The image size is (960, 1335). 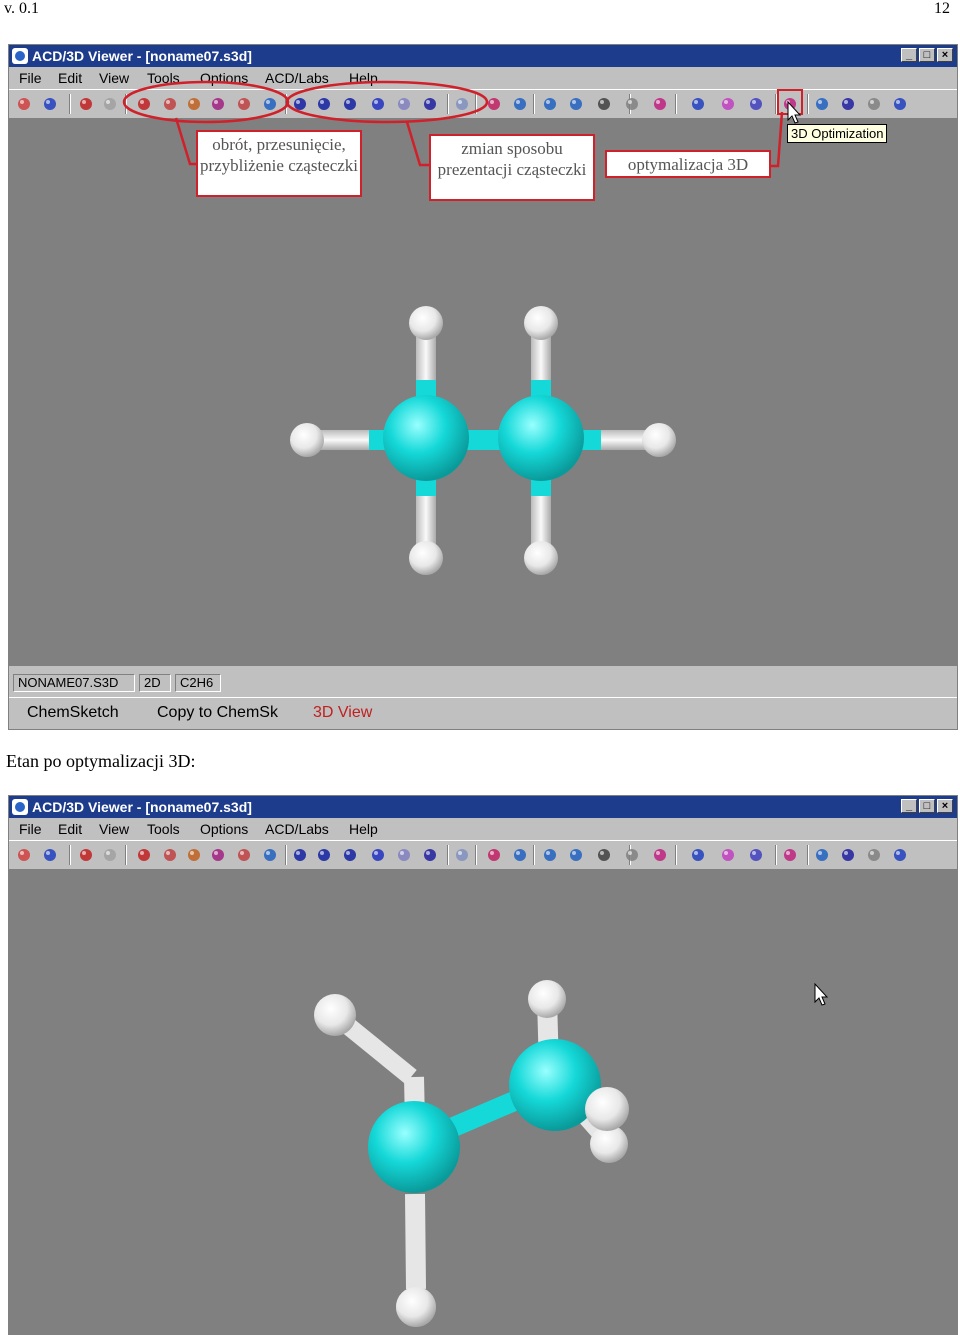 I want to click on translate-icon, so click(x=244, y=855).